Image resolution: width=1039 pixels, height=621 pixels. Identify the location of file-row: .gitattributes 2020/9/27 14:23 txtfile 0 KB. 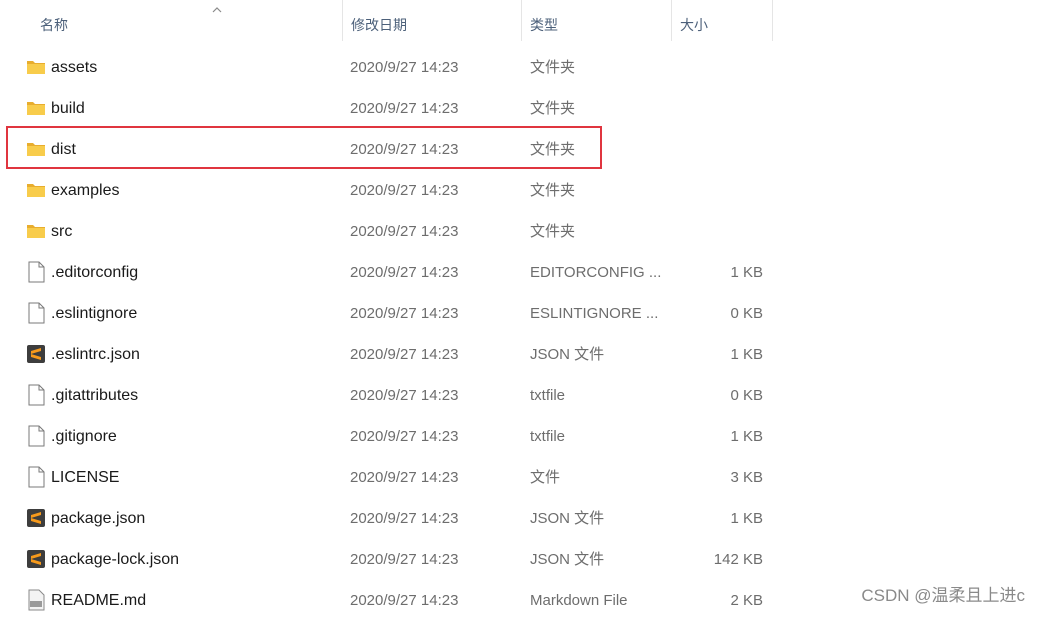
(400, 395).